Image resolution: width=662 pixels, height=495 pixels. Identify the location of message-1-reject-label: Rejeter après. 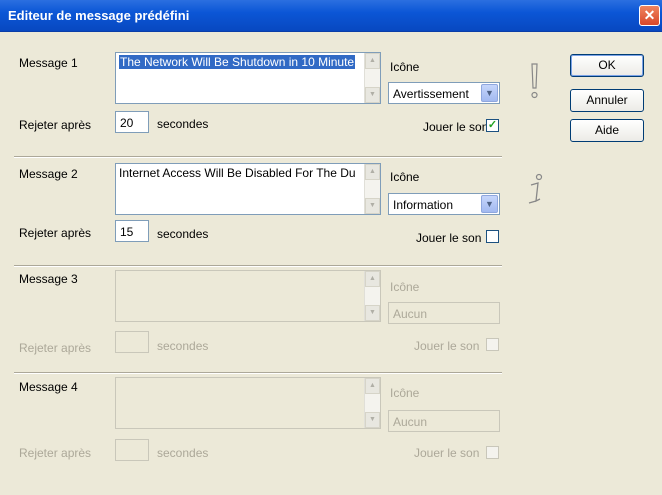
(55, 125).